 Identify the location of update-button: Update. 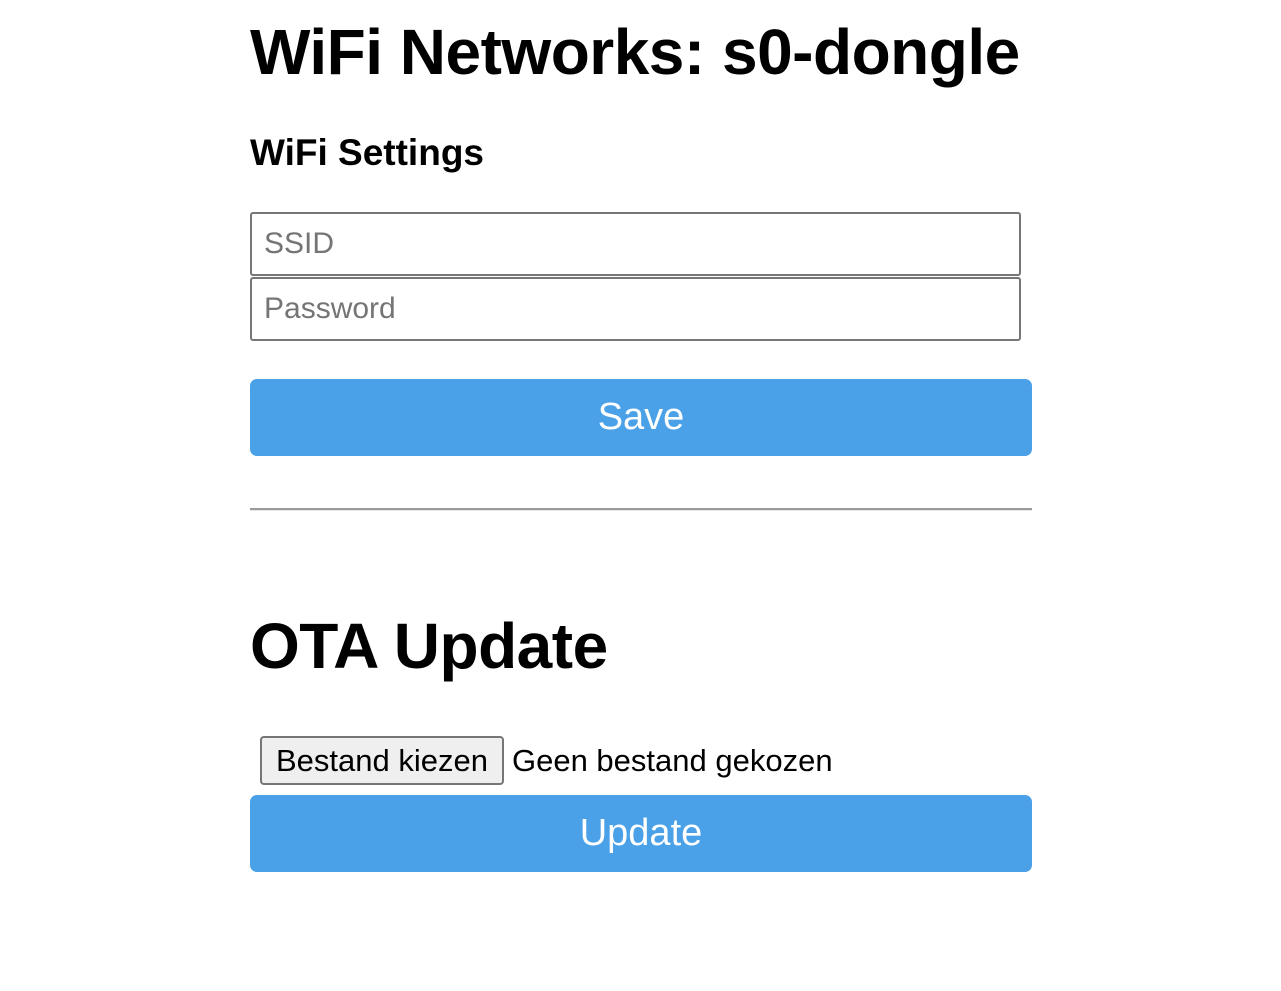
(641, 833).